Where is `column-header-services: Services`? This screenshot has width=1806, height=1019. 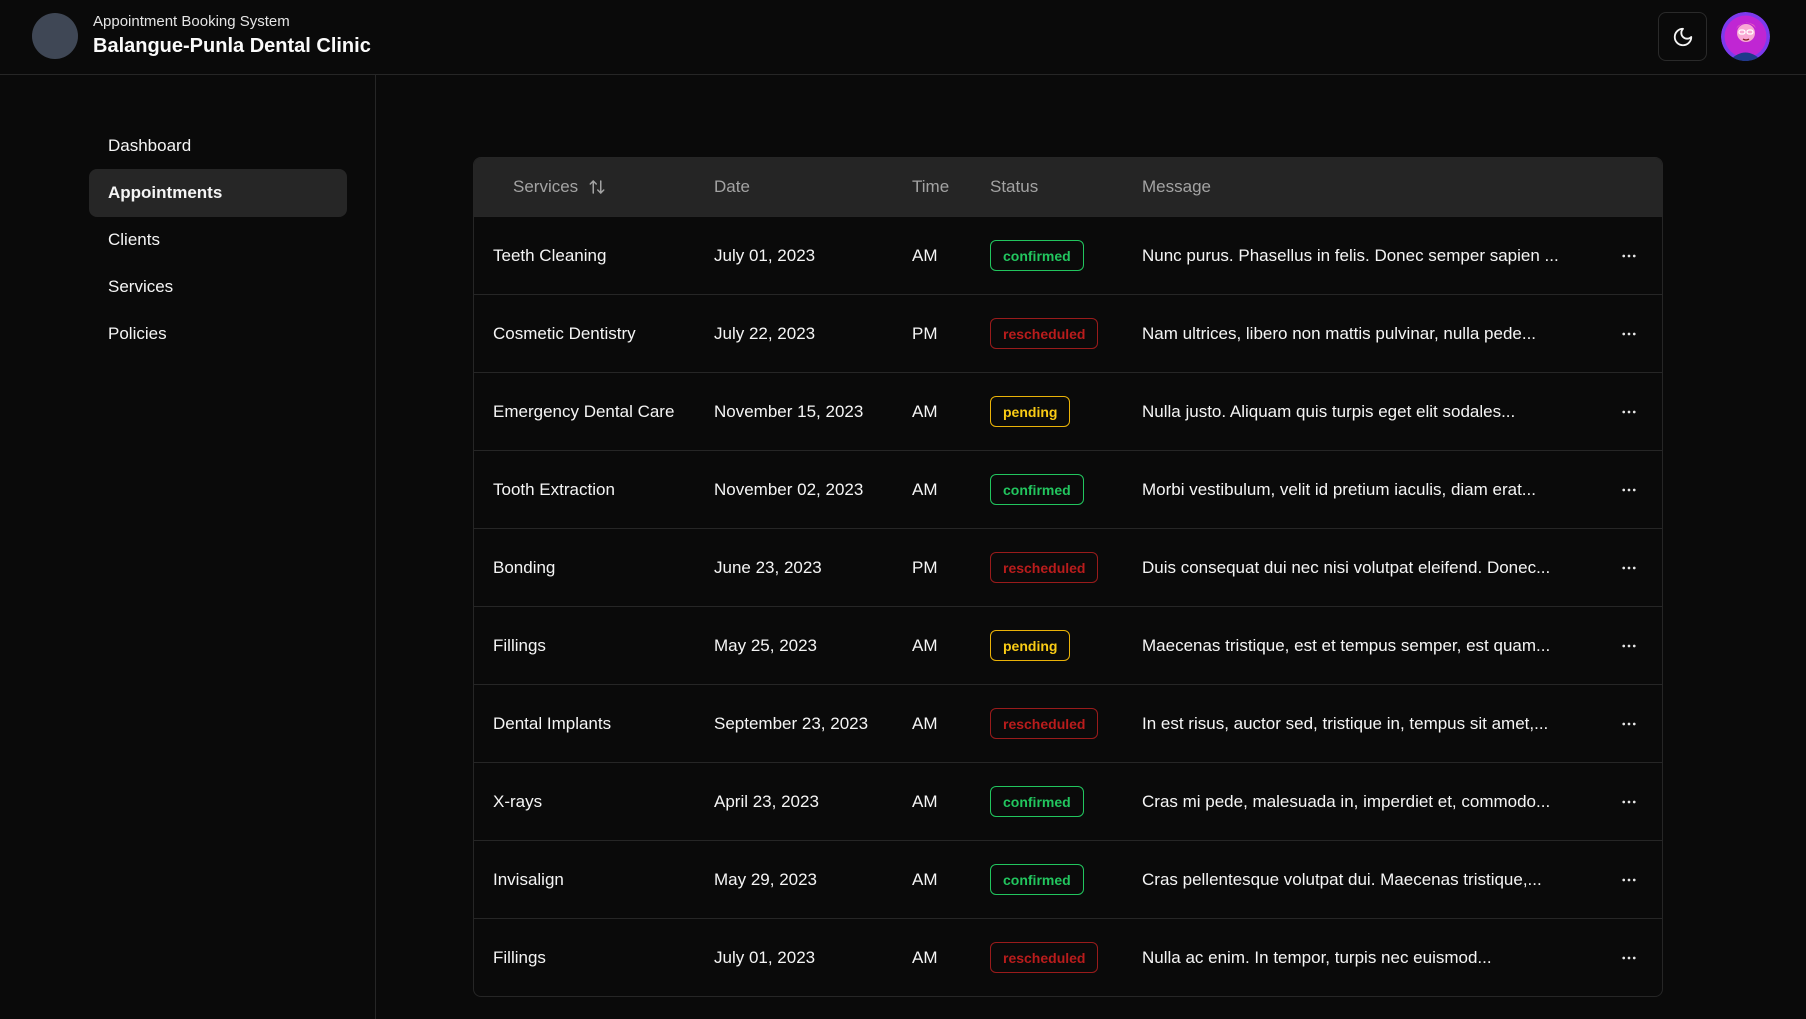 column-header-services: Services is located at coordinates (559, 187).